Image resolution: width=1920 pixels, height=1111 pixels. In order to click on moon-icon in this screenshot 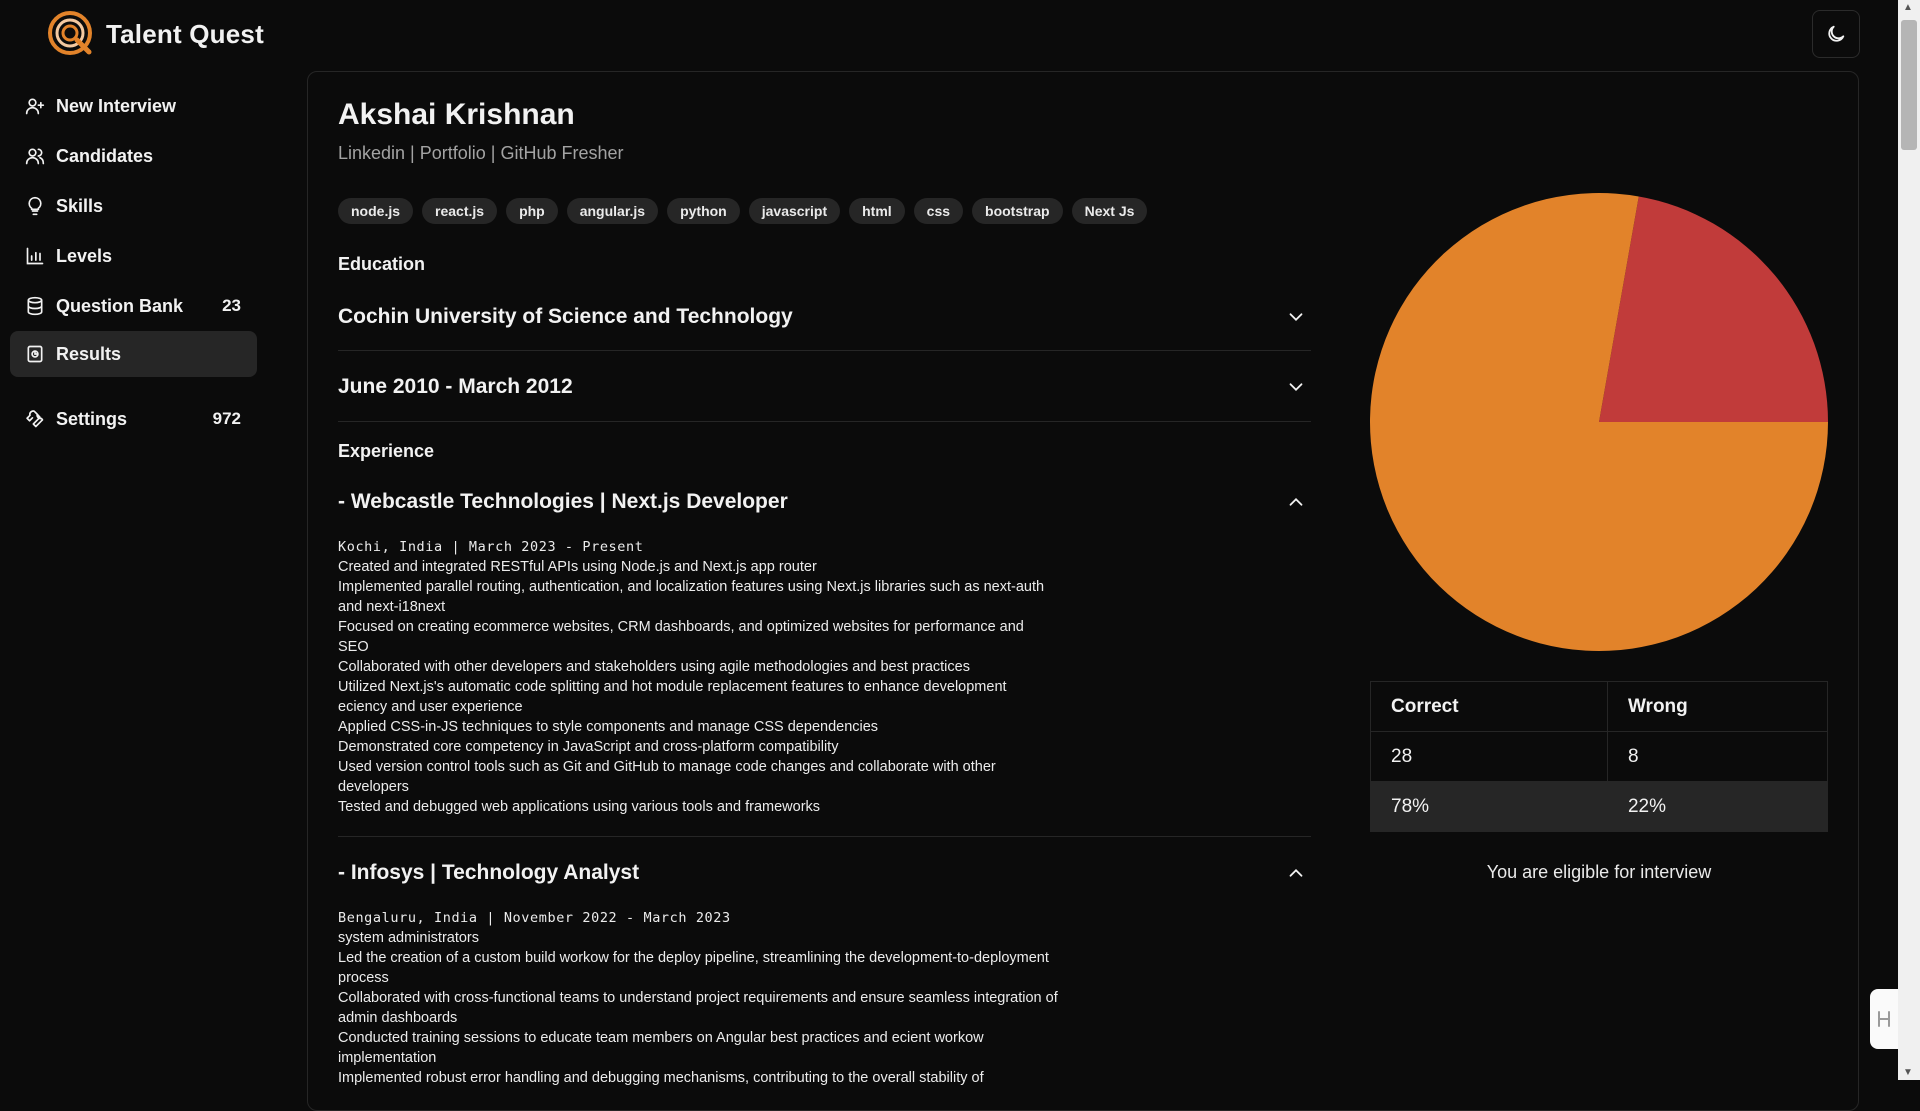, I will do `click(1836, 33)`.